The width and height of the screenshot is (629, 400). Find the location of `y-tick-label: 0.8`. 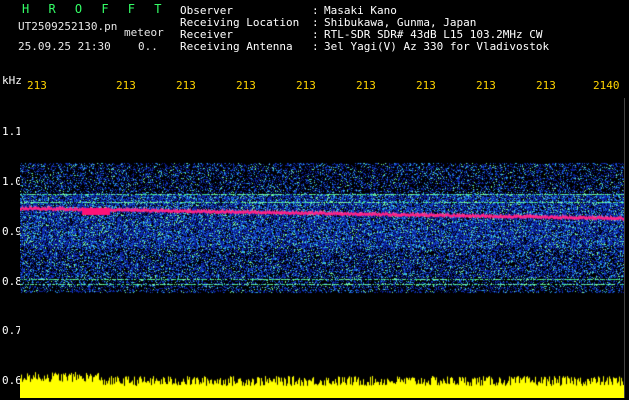

y-tick-label: 0.8 is located at coordinates (12, 281).